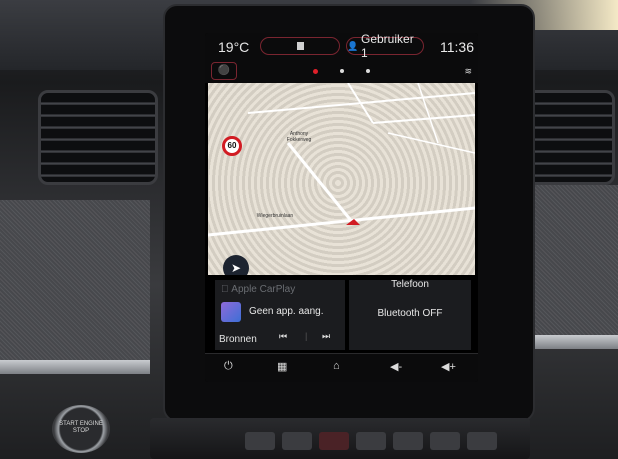 The width and height of the screenshot is (618, 459). I want to click on air-vent-left, so click(98, 137).